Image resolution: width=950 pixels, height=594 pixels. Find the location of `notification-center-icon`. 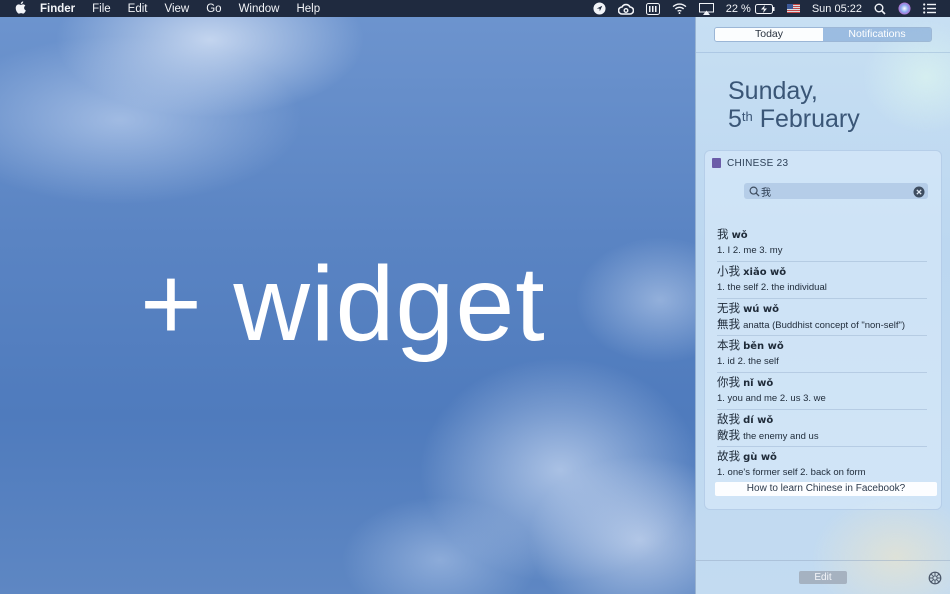

notification-center-icon is located at coordinates (929, 8).